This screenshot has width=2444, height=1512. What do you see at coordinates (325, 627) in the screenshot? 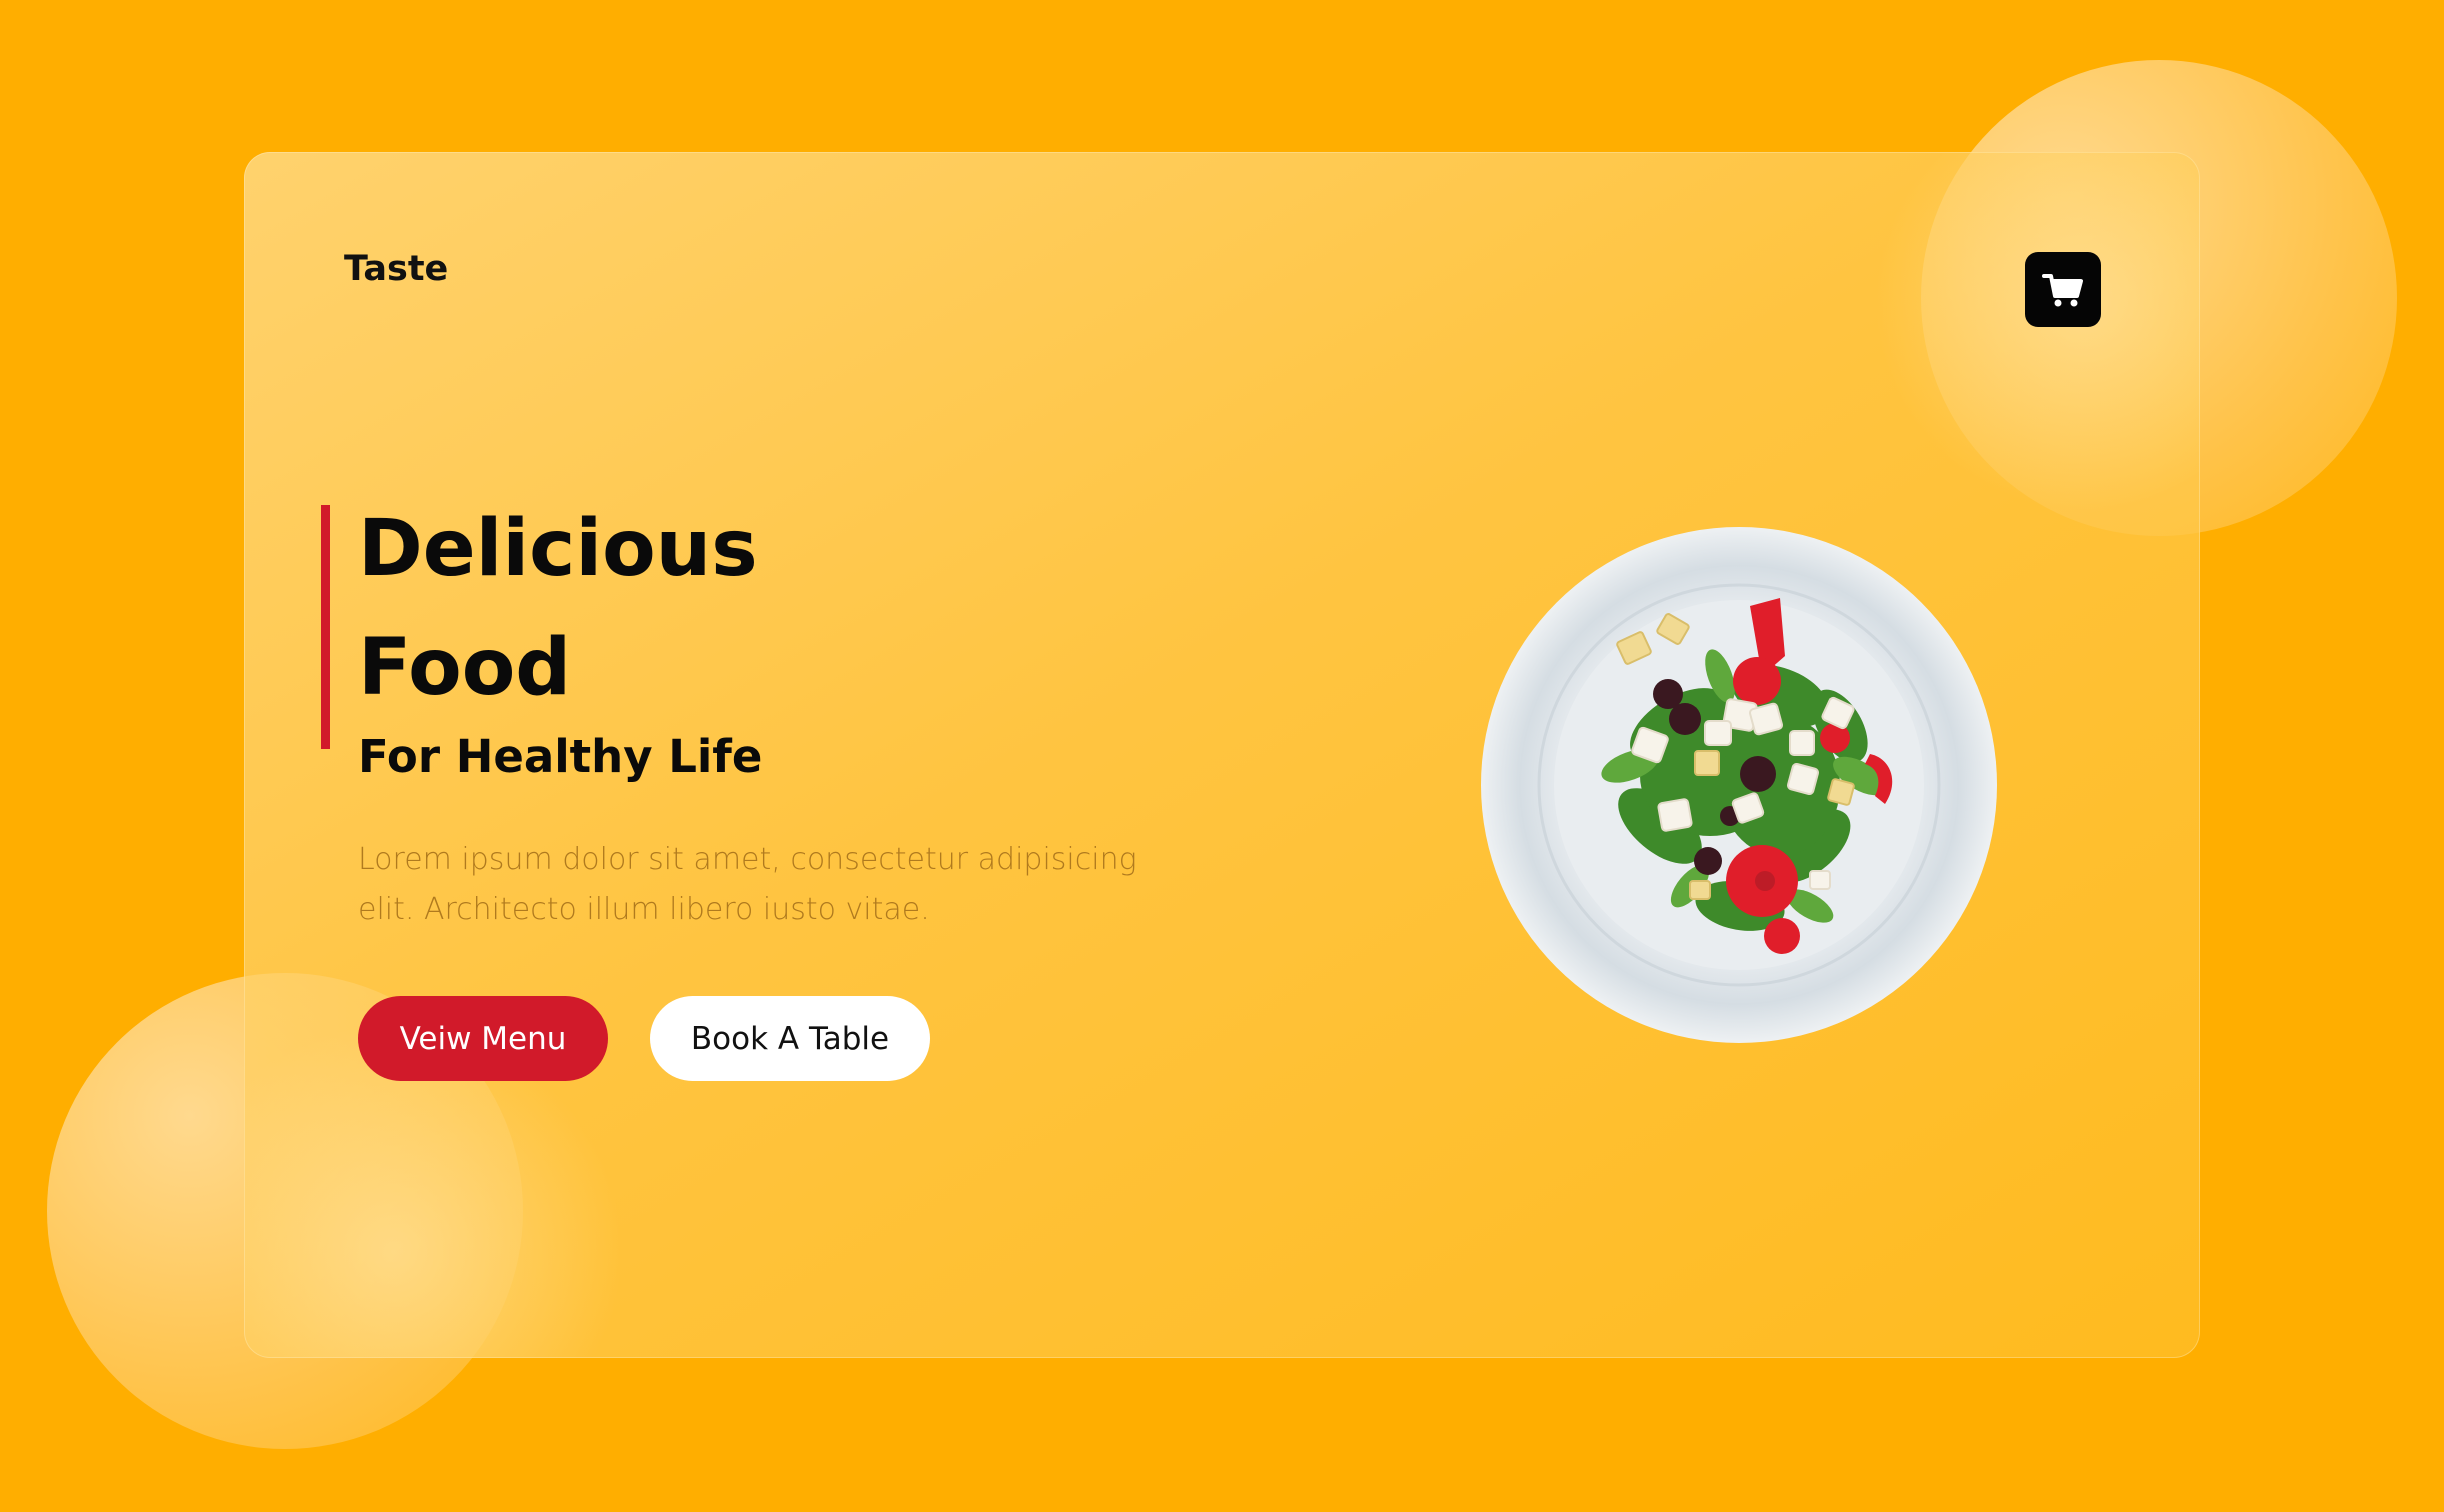
I see `title-accent-bar` at bounding box center [325, 627].